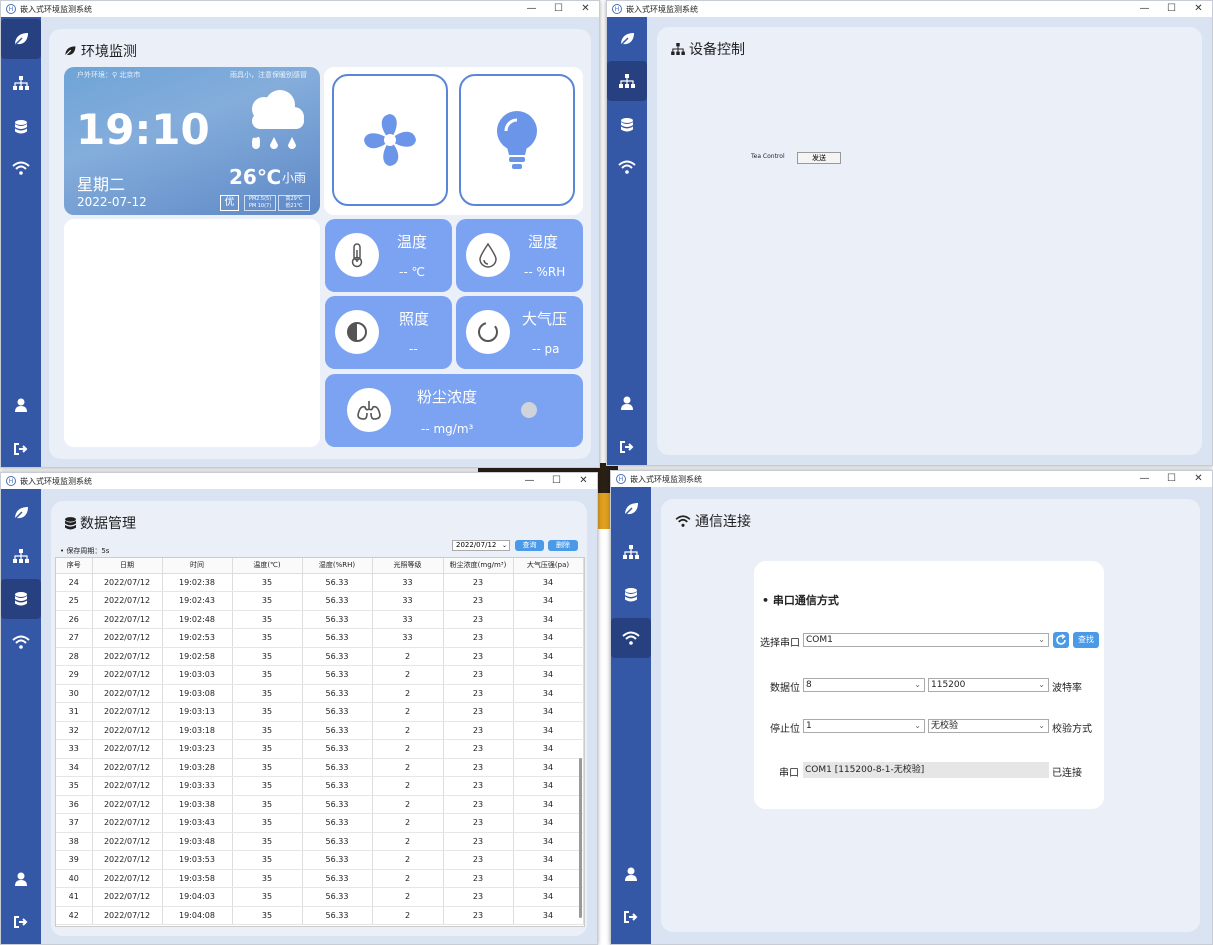 The width and height of the screenshot is (1213, 945). I want to click on table-row: 28 2022/07/12 19:02:58 35 56.33 2 23 34, so click(320, 656).